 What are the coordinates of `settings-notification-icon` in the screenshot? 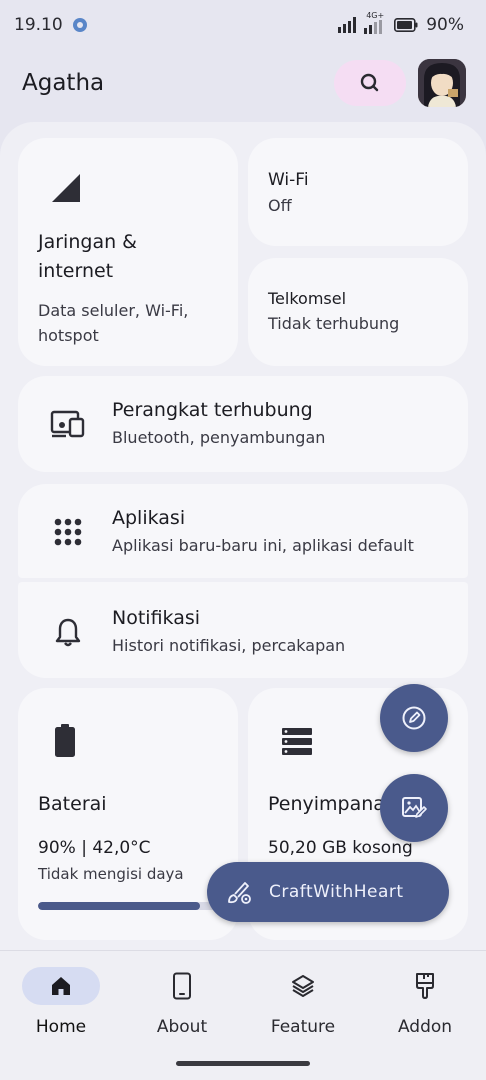 It's located at (79, 25).